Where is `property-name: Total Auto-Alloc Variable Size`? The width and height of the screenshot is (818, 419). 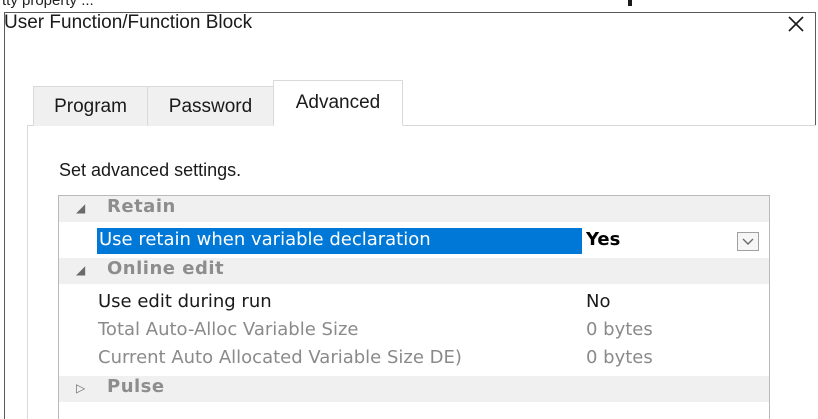
property-name: Total Auto-Alloc Variable Size is located at coordinates (228, 329).